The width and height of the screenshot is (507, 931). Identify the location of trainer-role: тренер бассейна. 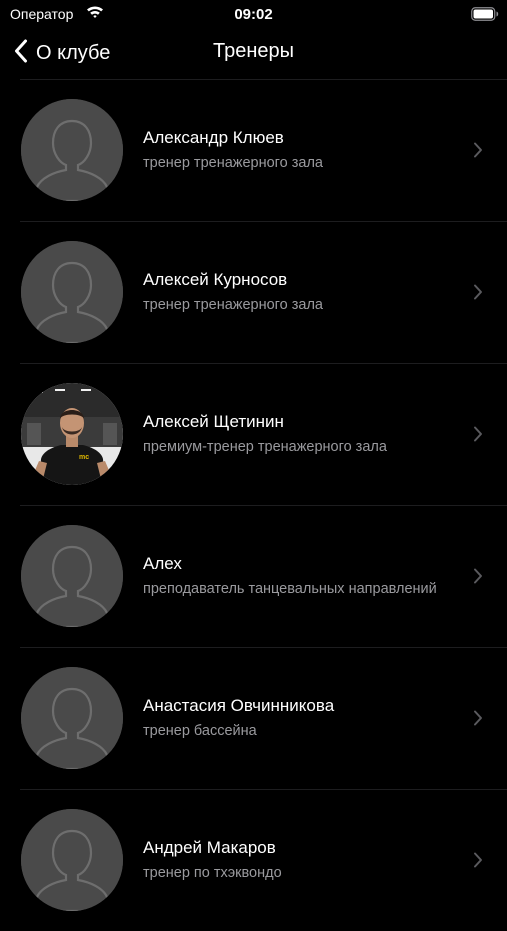
(200, 731).